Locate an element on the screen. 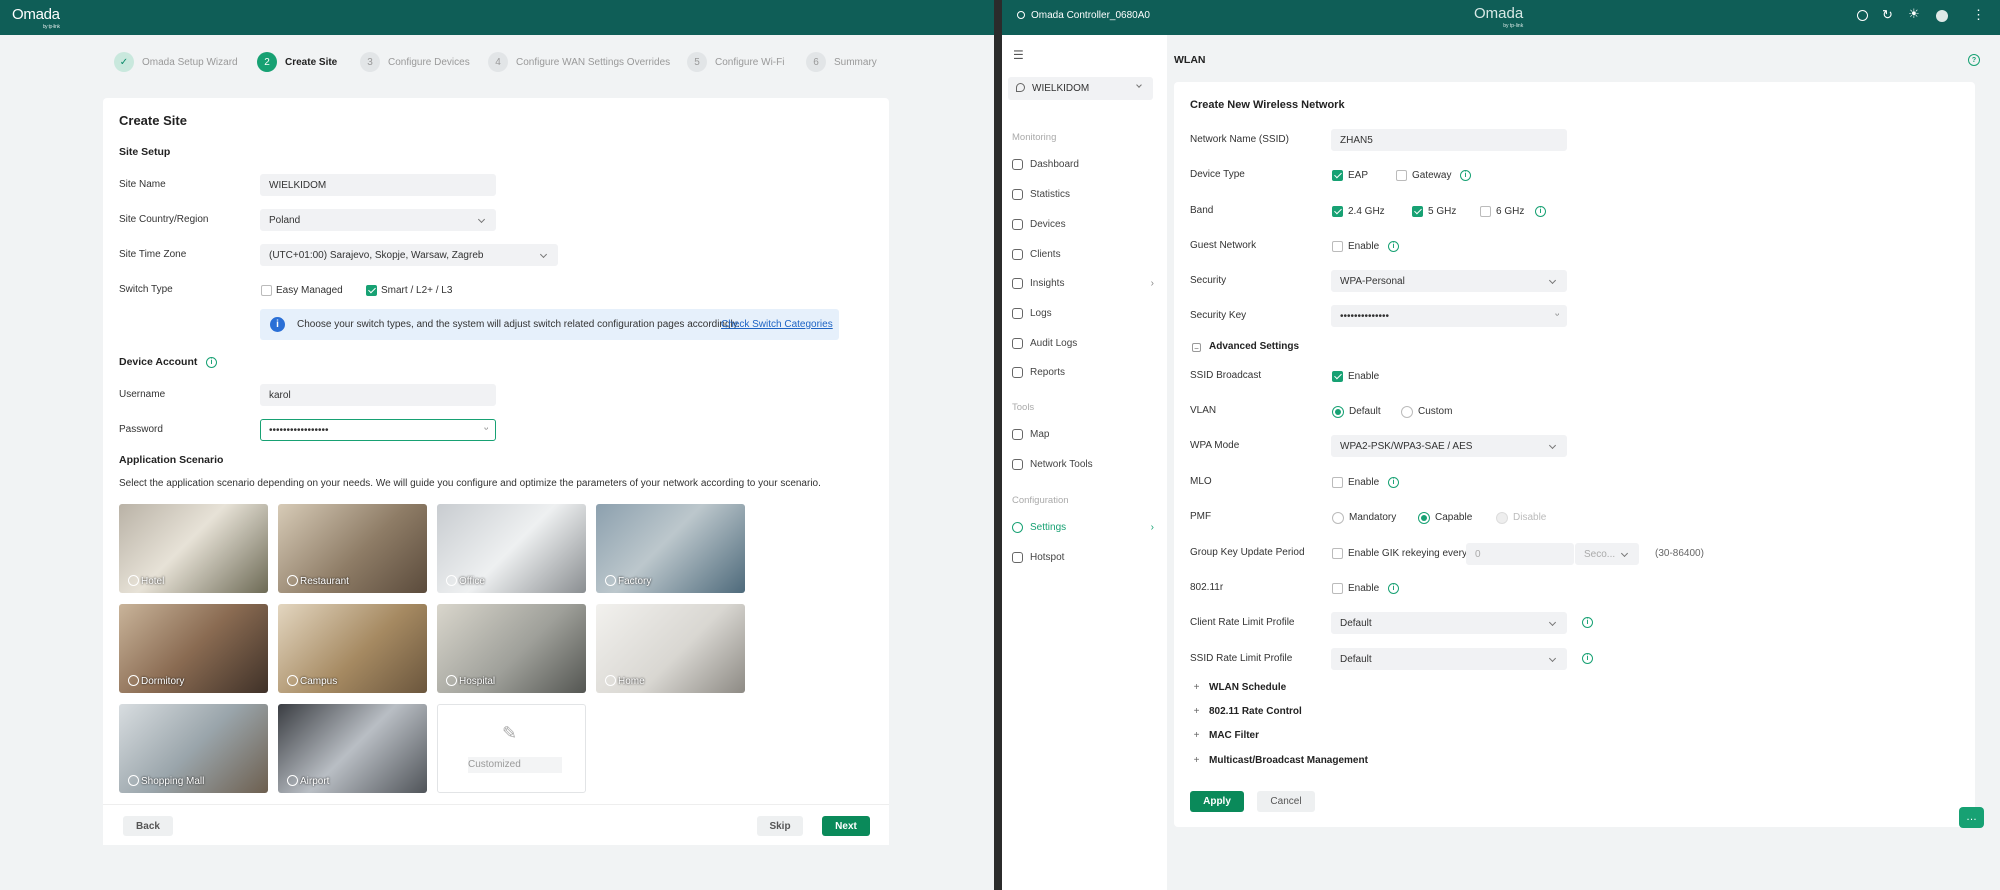  client-rate-select: Default is located at coordinates (1449, 623).